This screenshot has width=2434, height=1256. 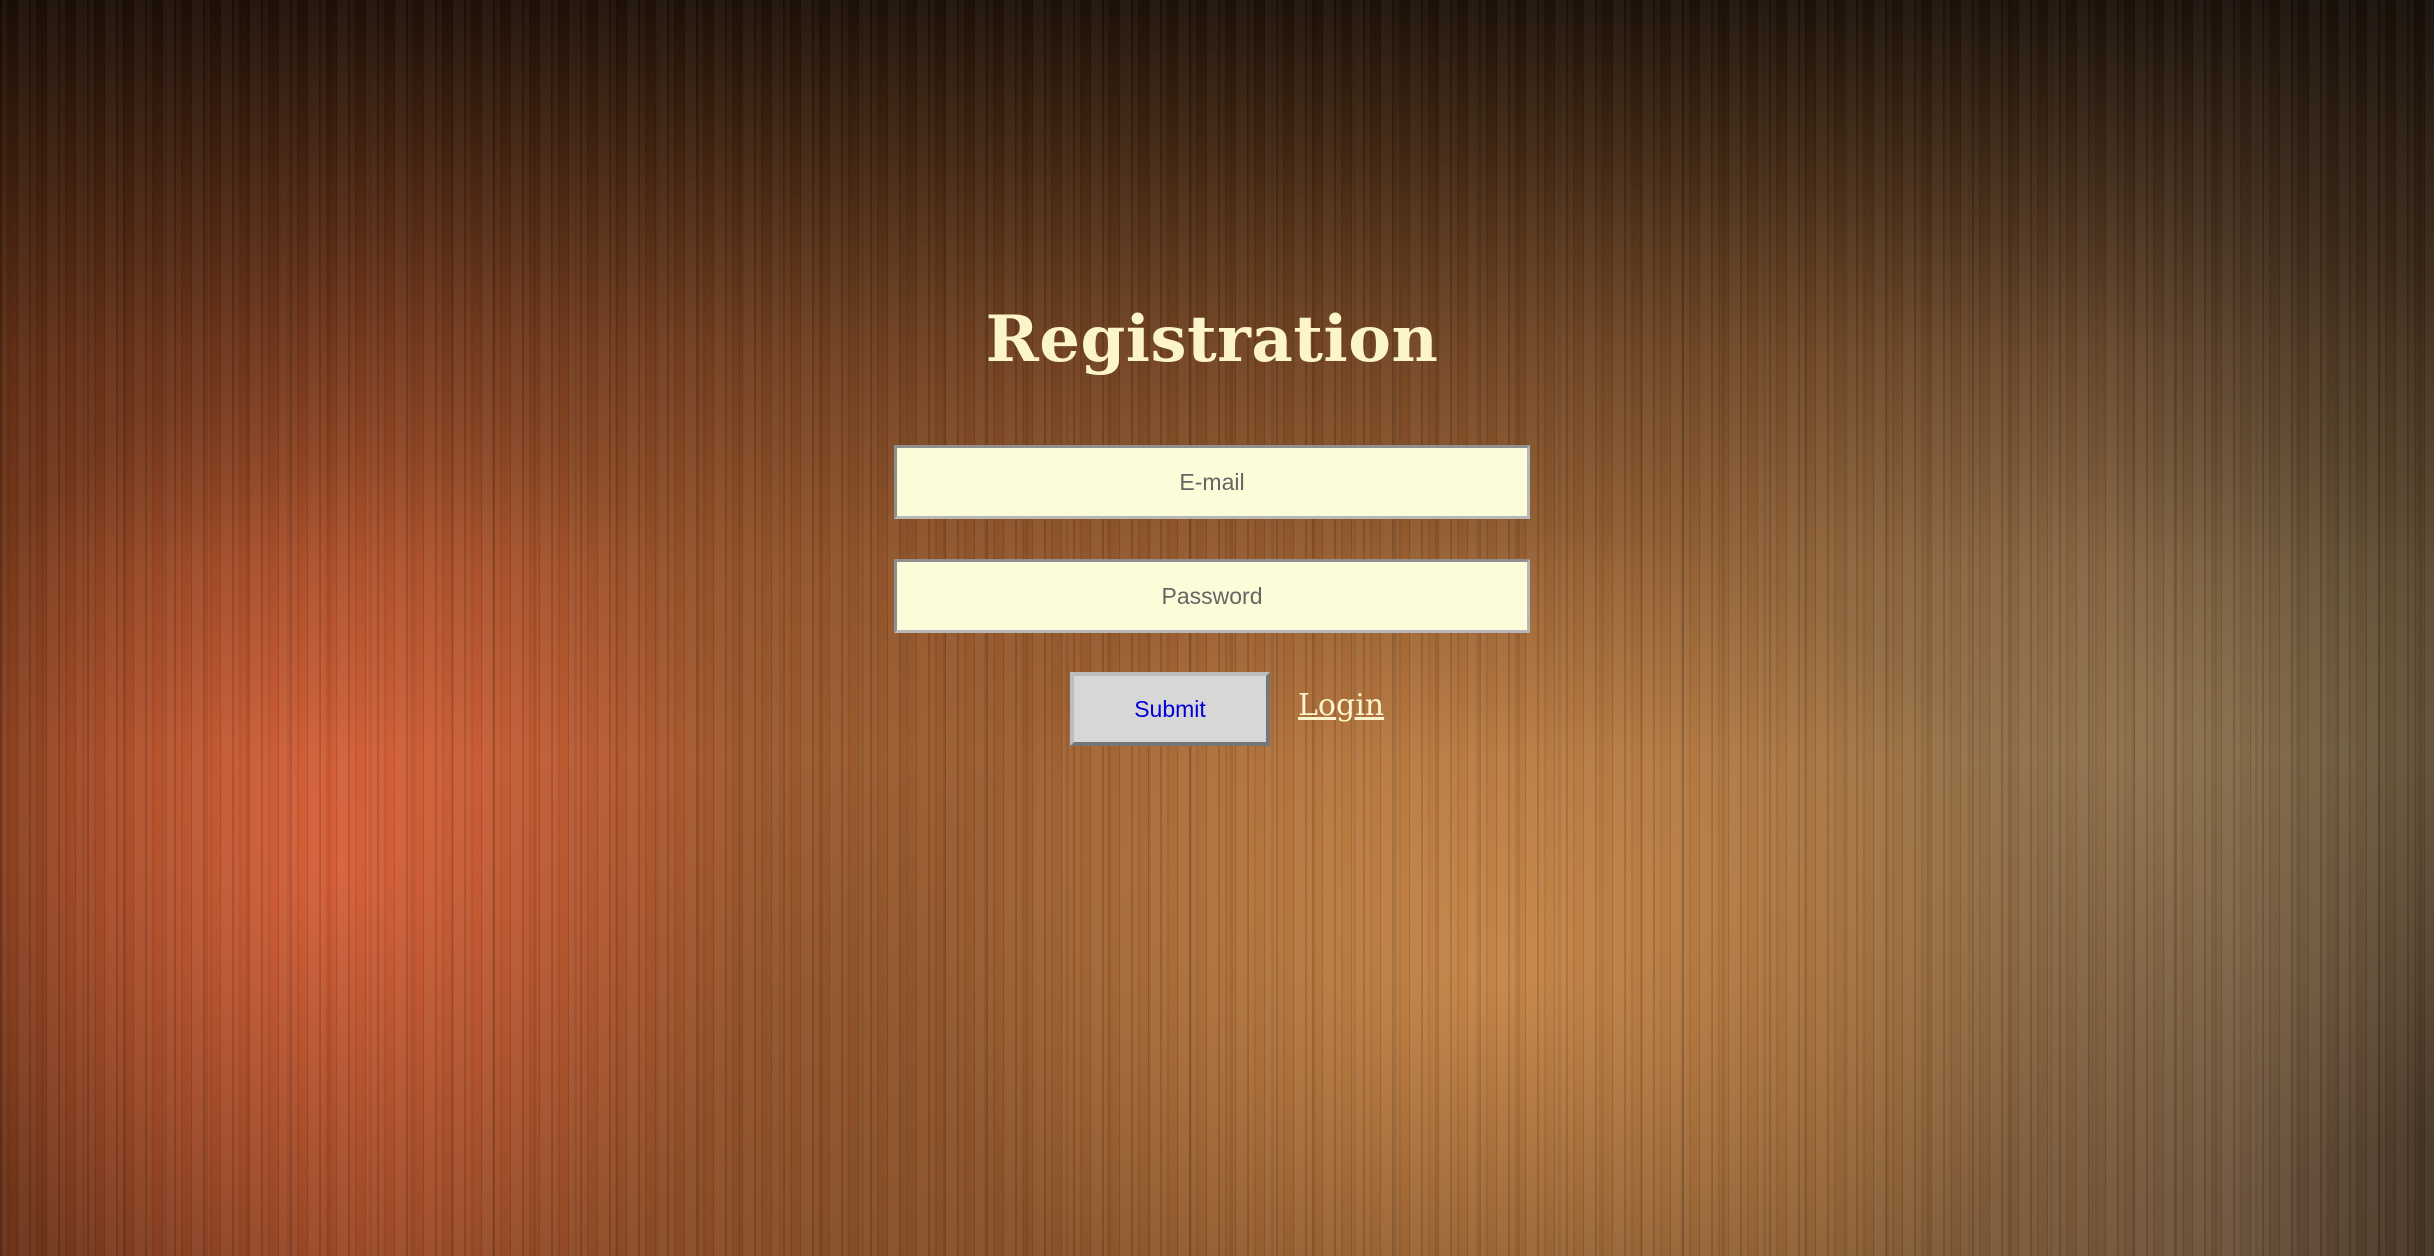 I want to click on login-link: Login, so click(x=1341, y=706).